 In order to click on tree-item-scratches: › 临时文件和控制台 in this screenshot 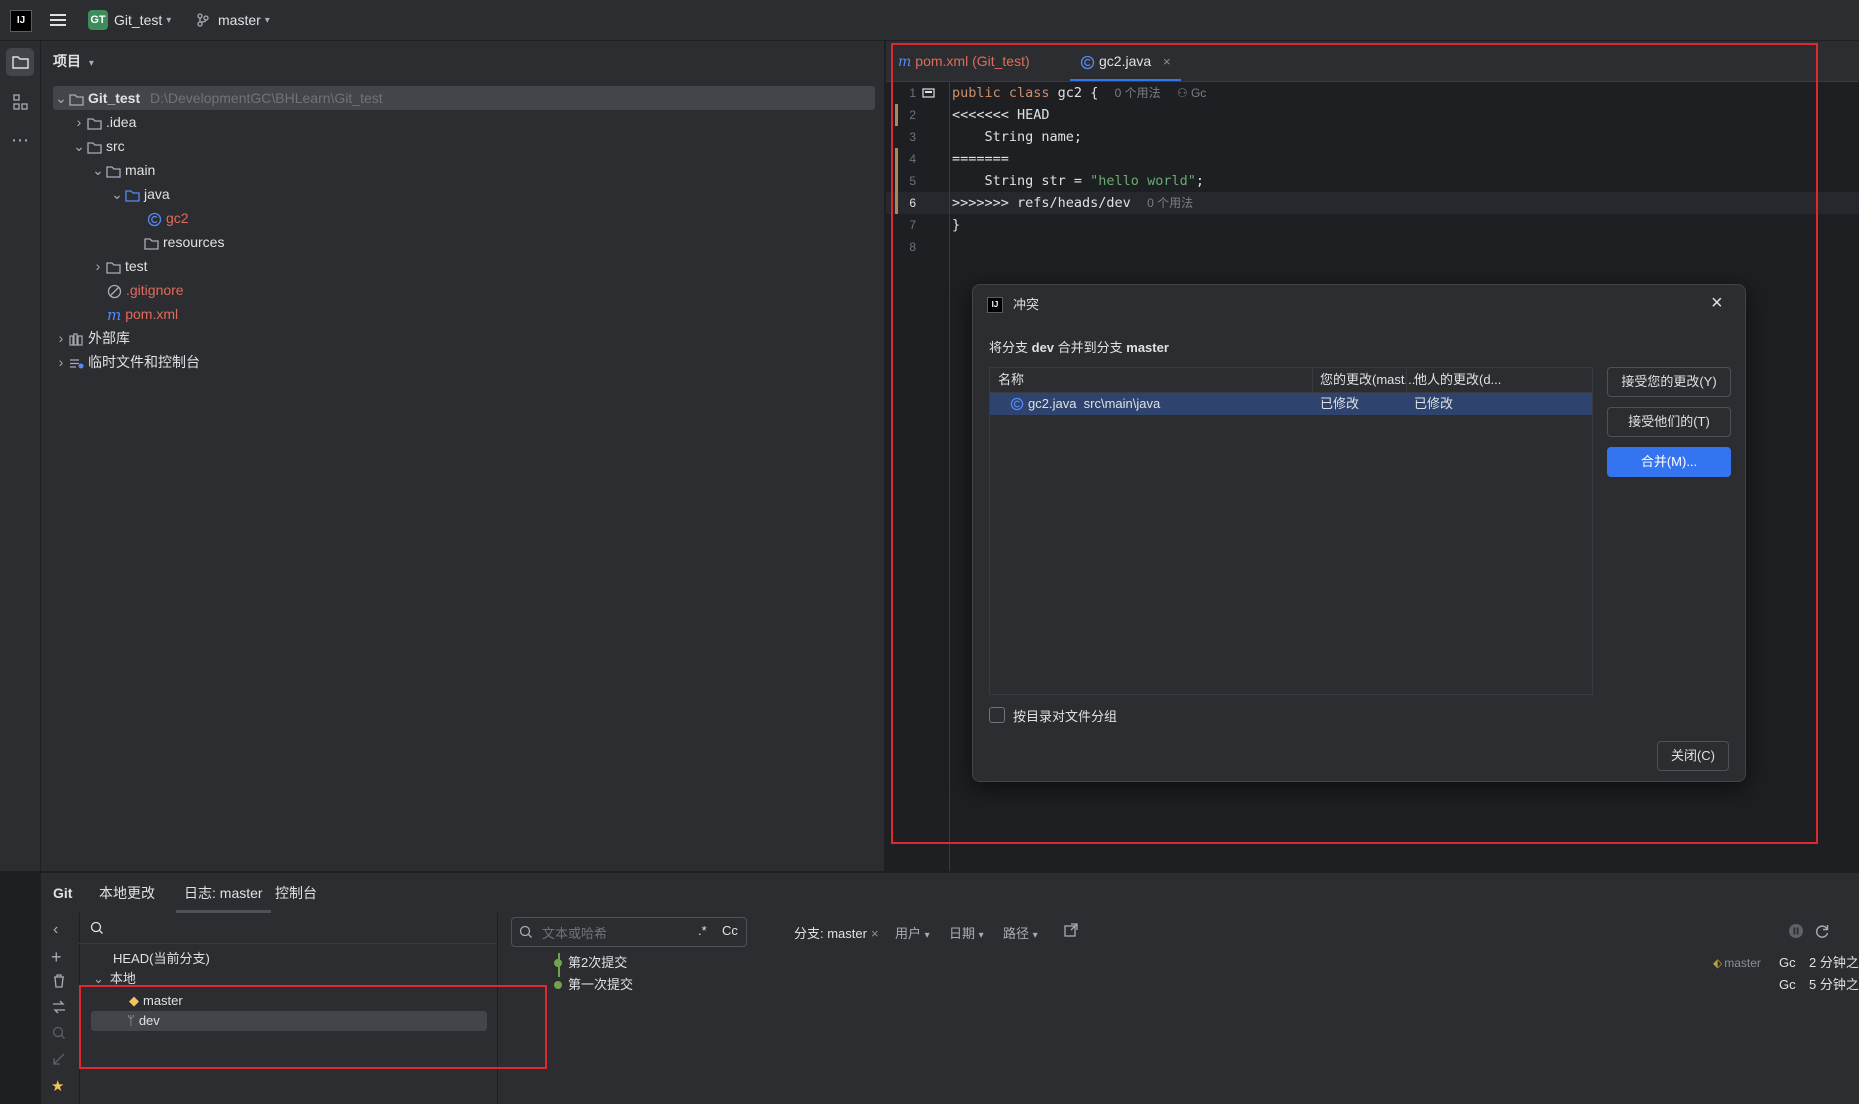, I will do `click(126, 362)`.